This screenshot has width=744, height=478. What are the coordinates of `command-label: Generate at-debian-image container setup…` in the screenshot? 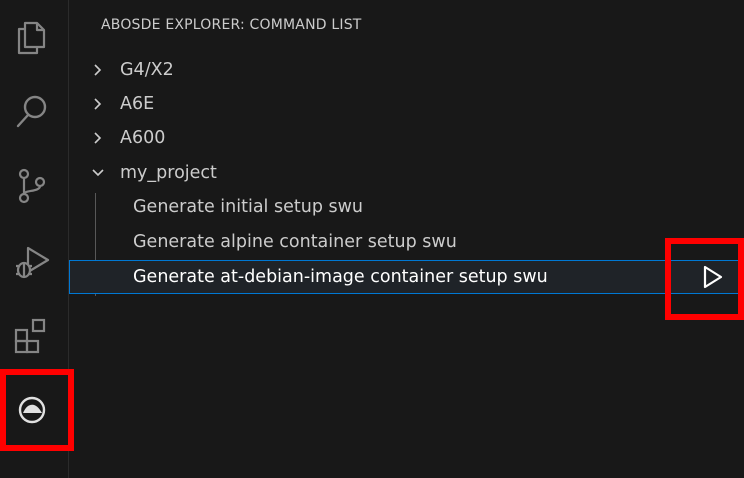 It's located at (340, 277).